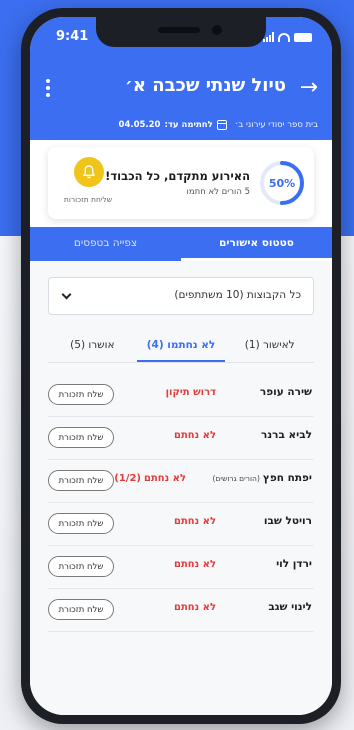  I want to click on status-time: 9:41, so click(72, 36).